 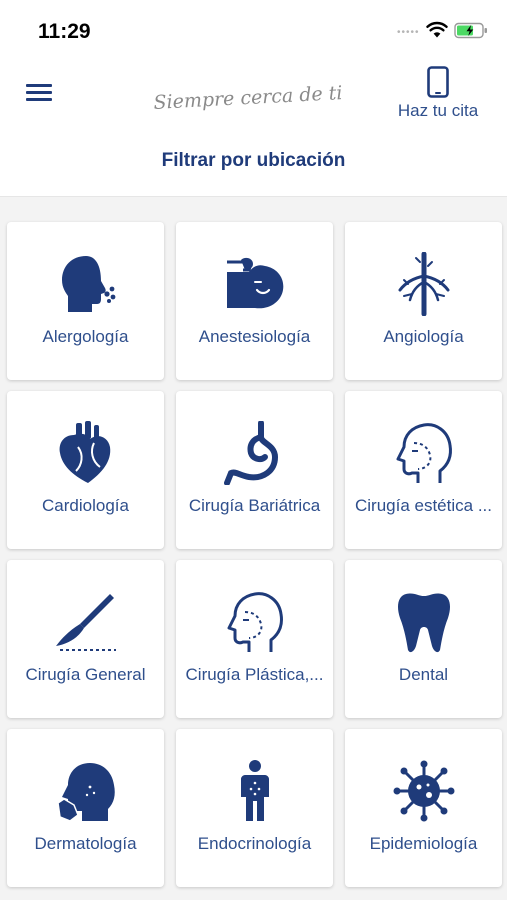 I want to click on specialty-card-cirugia-general: Cirugía General, so click(x=85, y=639).